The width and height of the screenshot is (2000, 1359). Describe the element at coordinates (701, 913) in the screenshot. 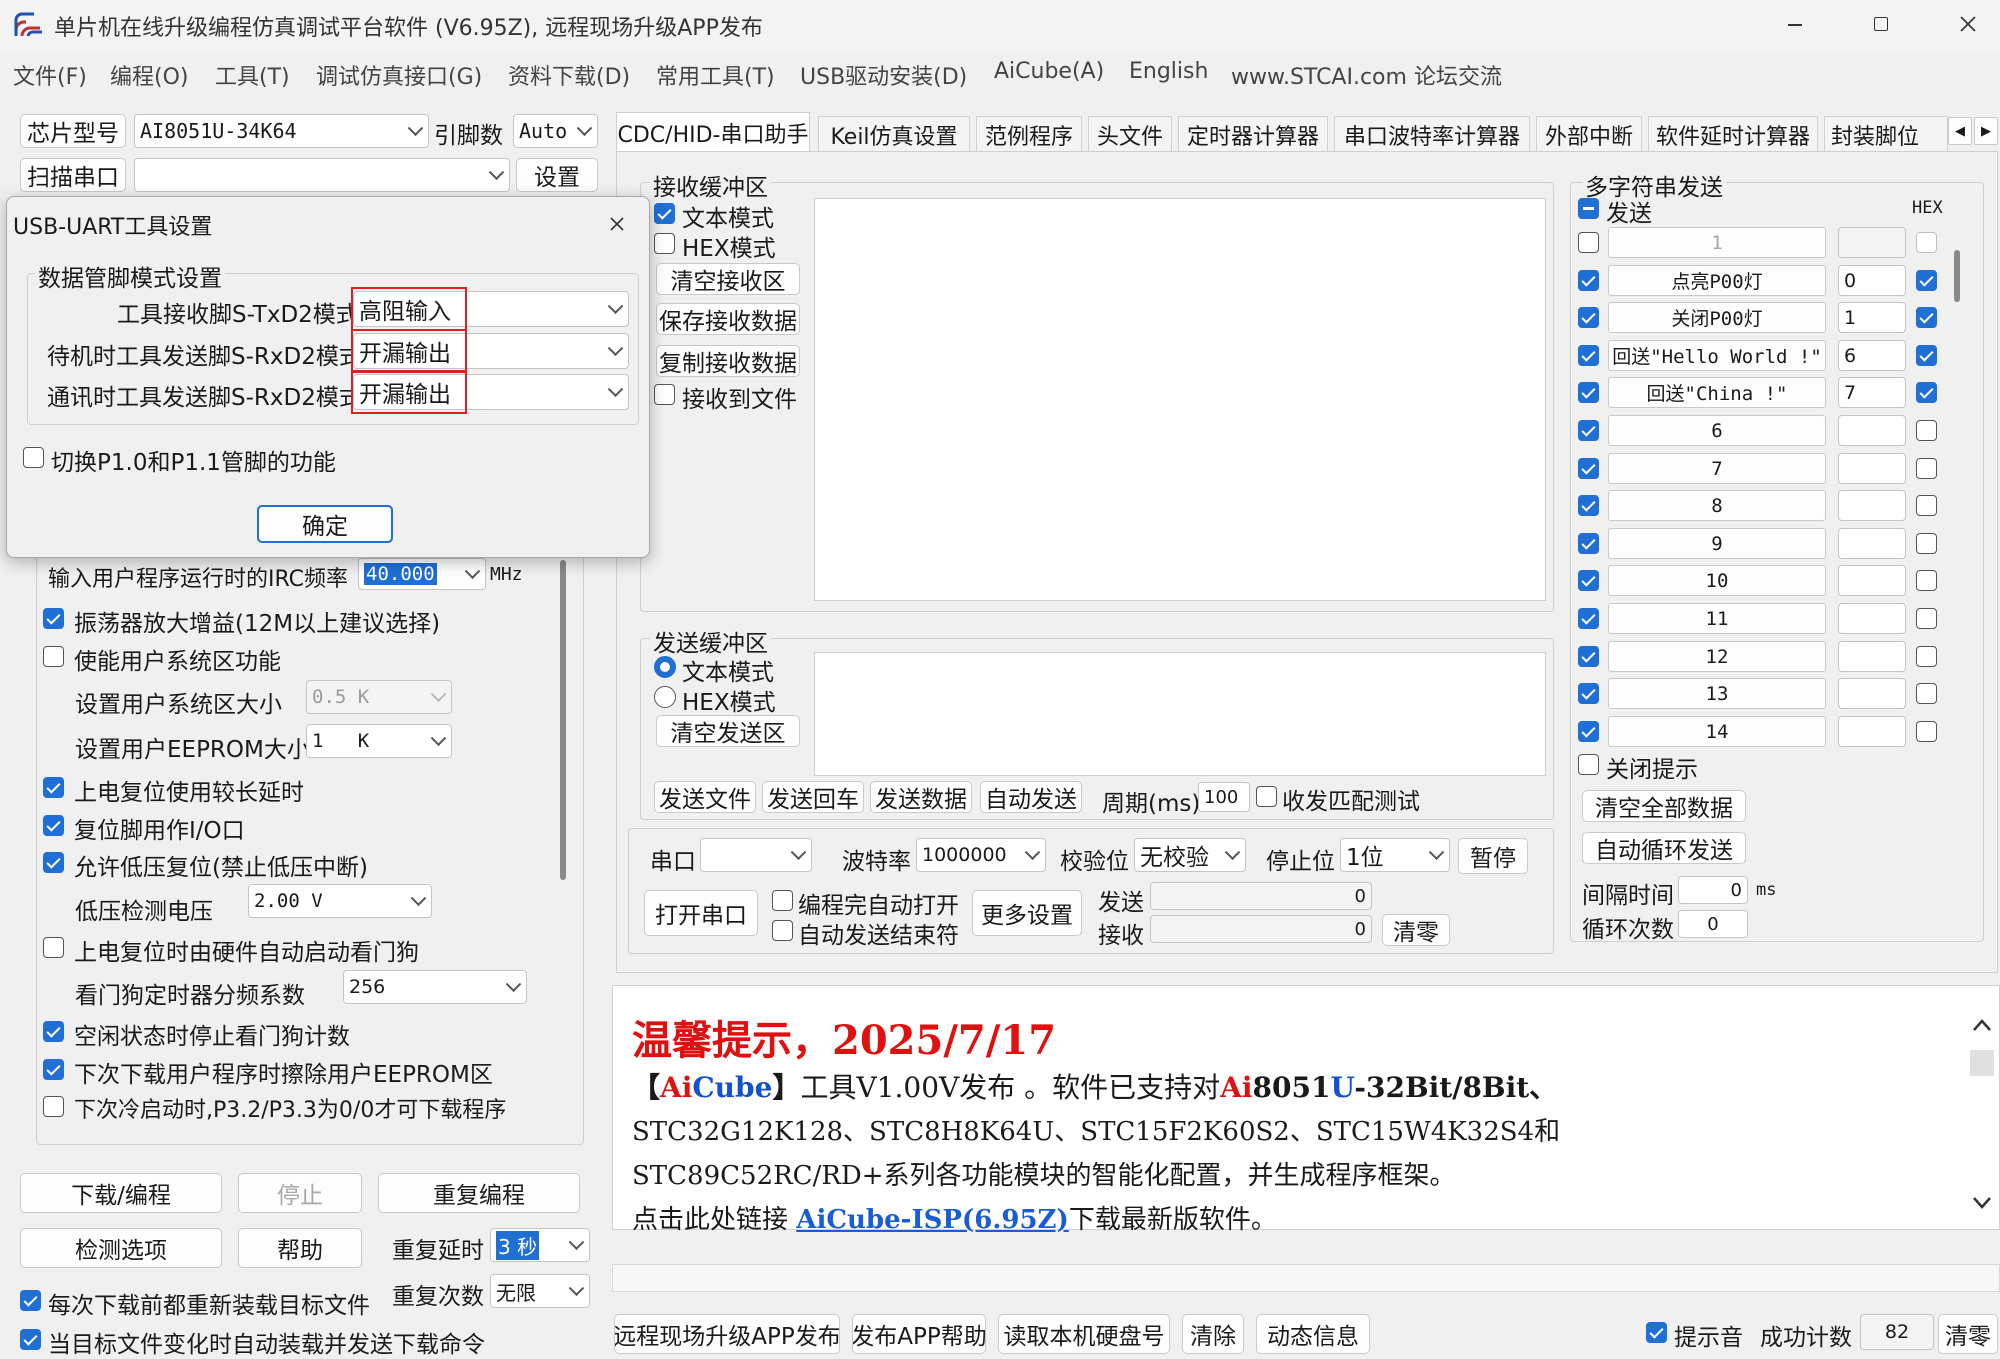

I see `open-port-button: 打开串口` at that location.